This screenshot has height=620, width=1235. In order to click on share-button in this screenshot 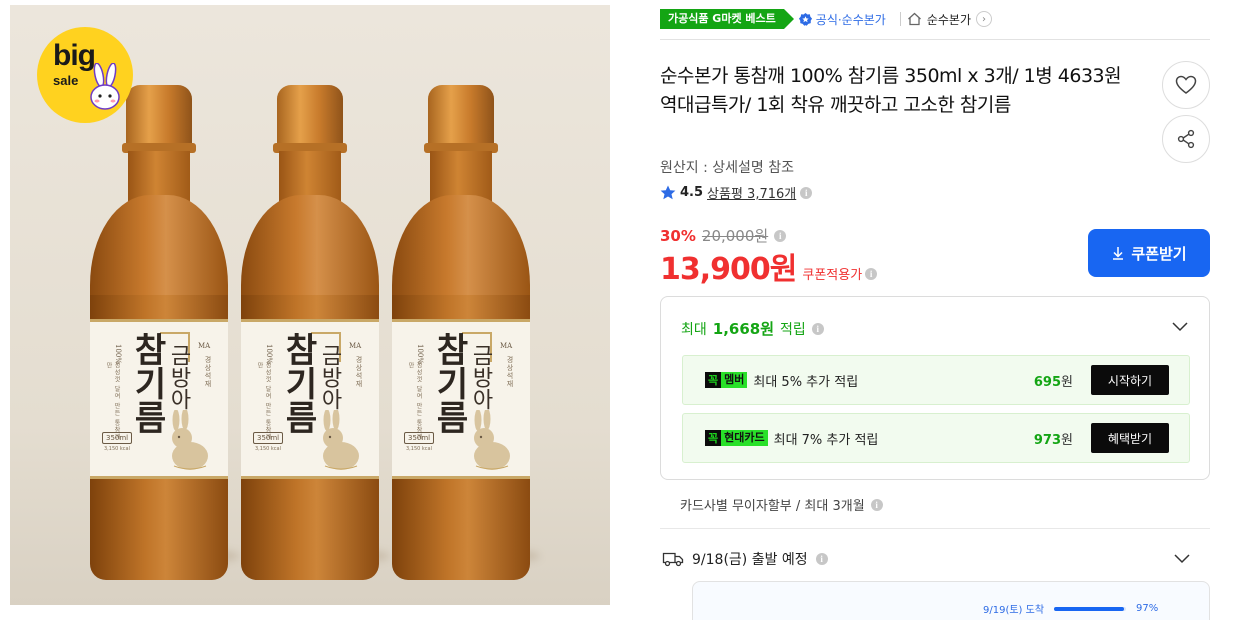, I will do `click(1186, 139)`.